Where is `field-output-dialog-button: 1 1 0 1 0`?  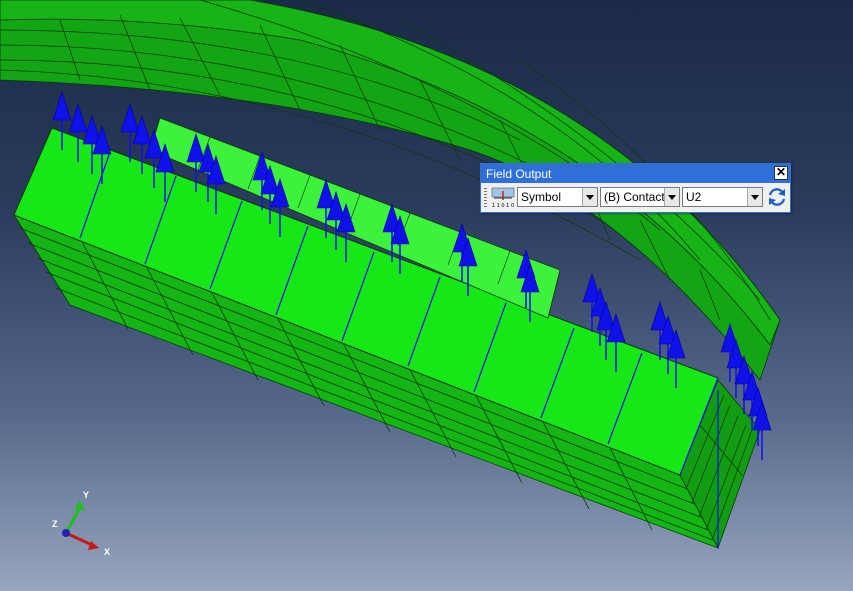
field-output-dialog-button: 1 1 0 1 0 is located at coordinates (503, 197).